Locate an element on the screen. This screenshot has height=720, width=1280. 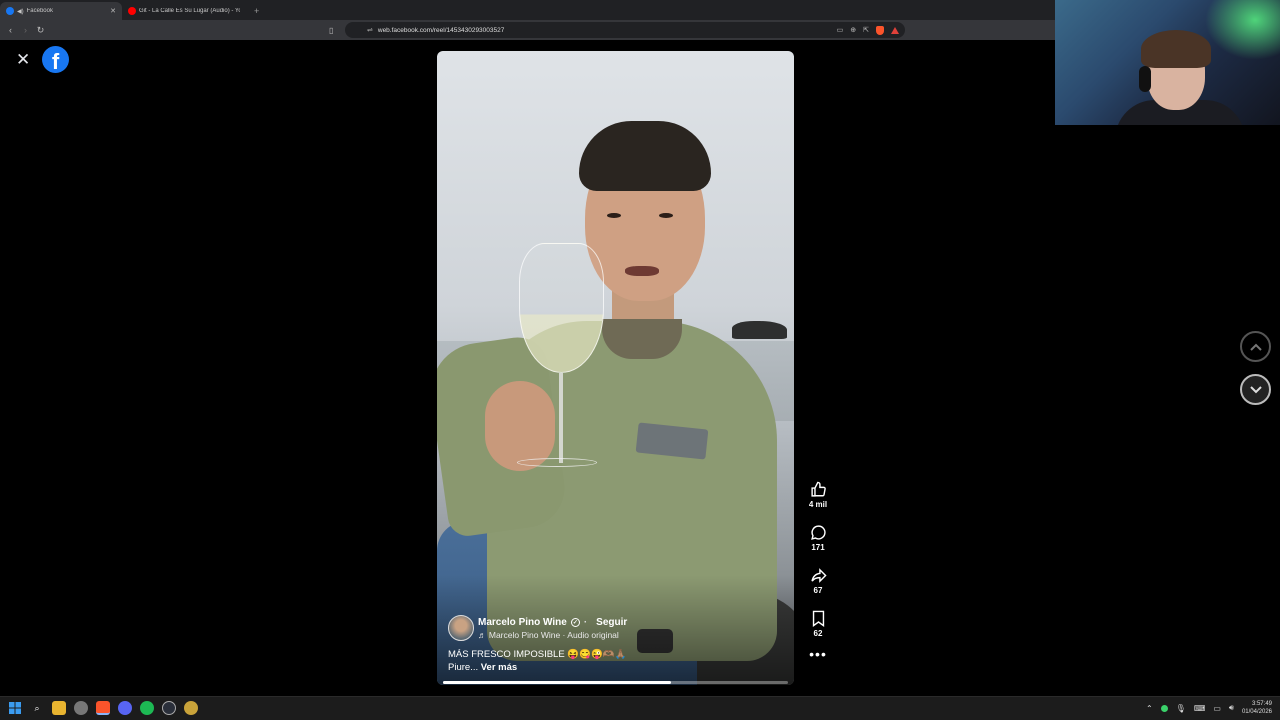
verified-badge-icon: ✓ is located at coordinates (575, 622).